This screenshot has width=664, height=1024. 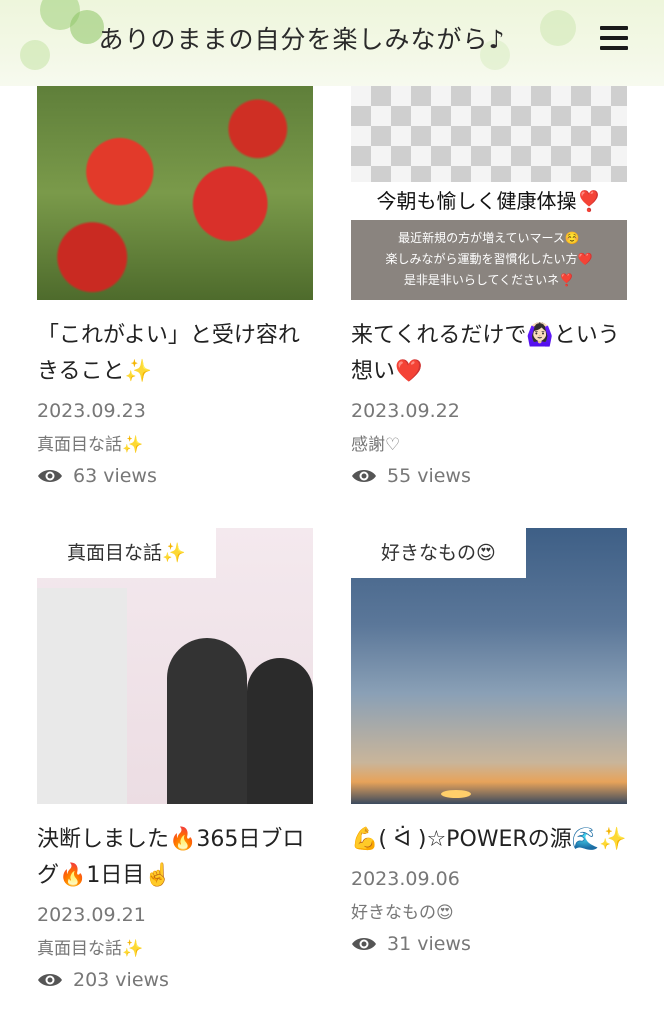 What do you see at coordinates (175, 476) in the screenshot?
I see `post-views: 63 views` at bounding box center [175, 476].